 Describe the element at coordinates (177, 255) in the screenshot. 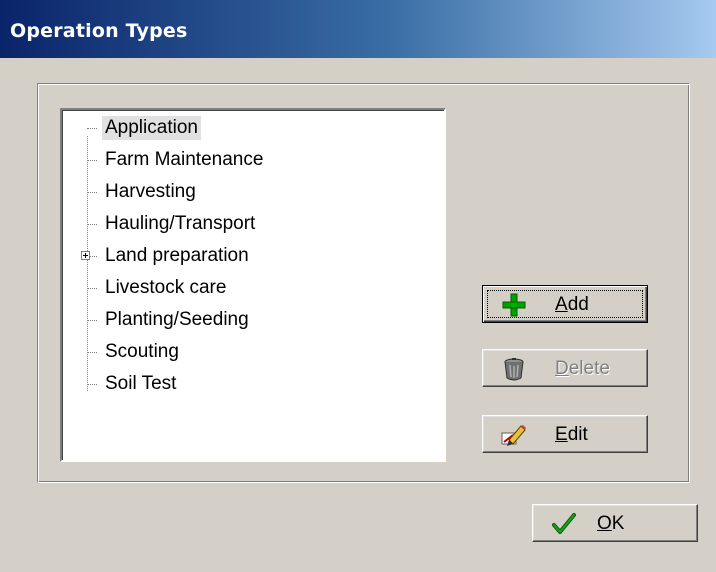

I see `tree-item-label: Land preparation` at that location.